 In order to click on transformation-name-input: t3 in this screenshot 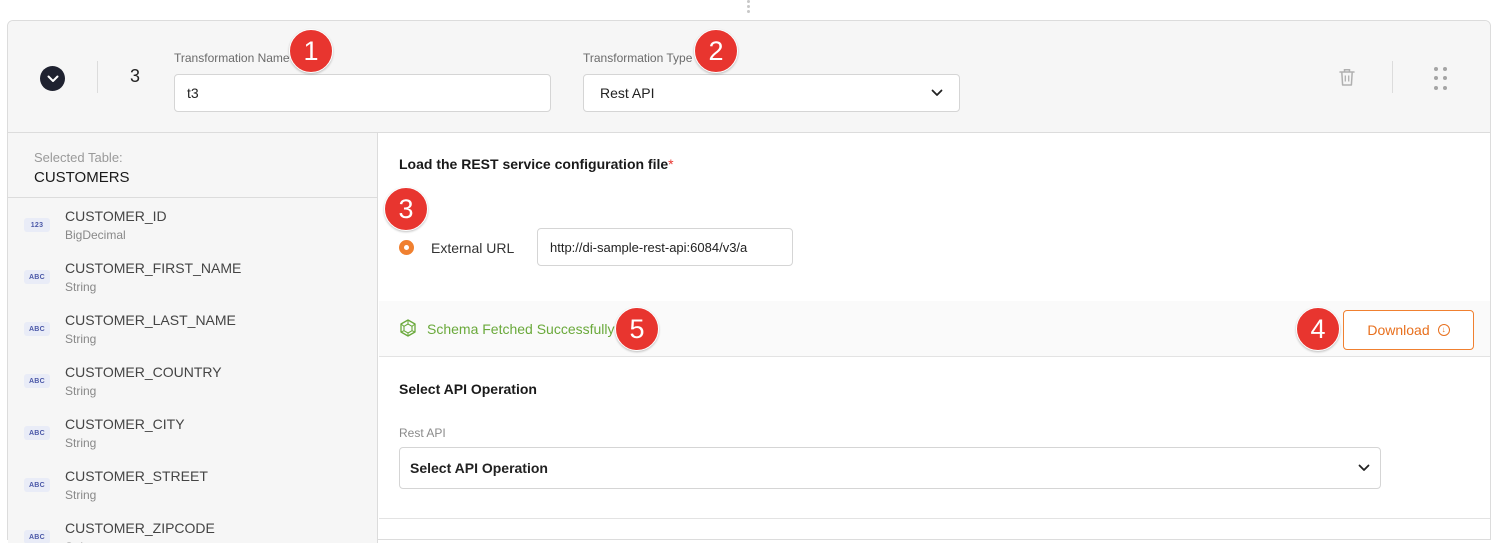, I will do `click(362, 93)`.